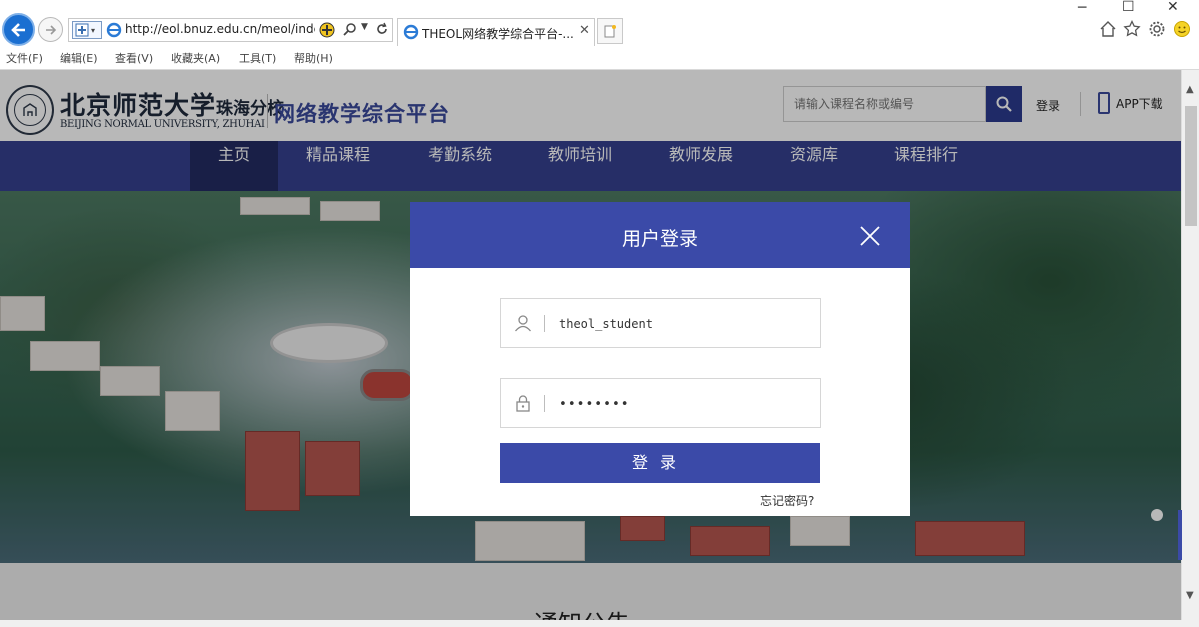 The image size is (1199, 627). What do you see at coordinates (313, 58) in the screenshot?
I see `menu-help: 帮助(H)` at bounding box center [313, 58].